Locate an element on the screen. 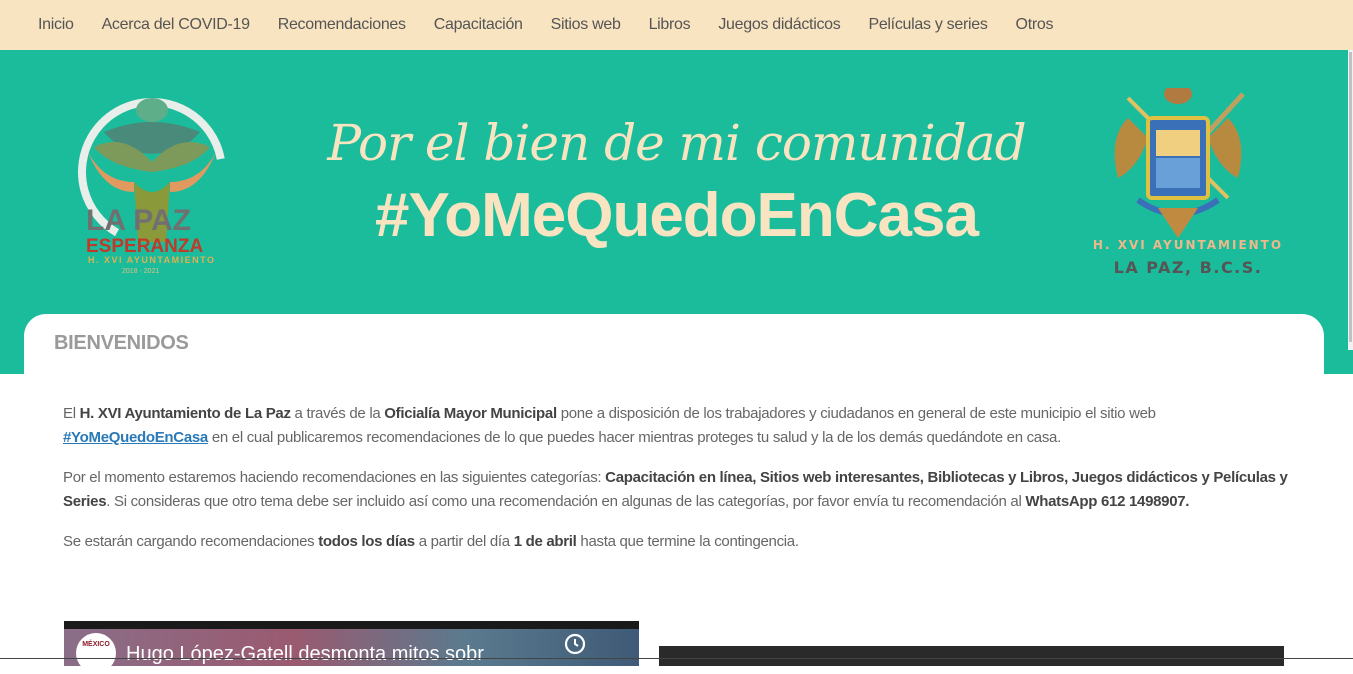  scrollbar-thumb is located at coordinates (1350, 197).